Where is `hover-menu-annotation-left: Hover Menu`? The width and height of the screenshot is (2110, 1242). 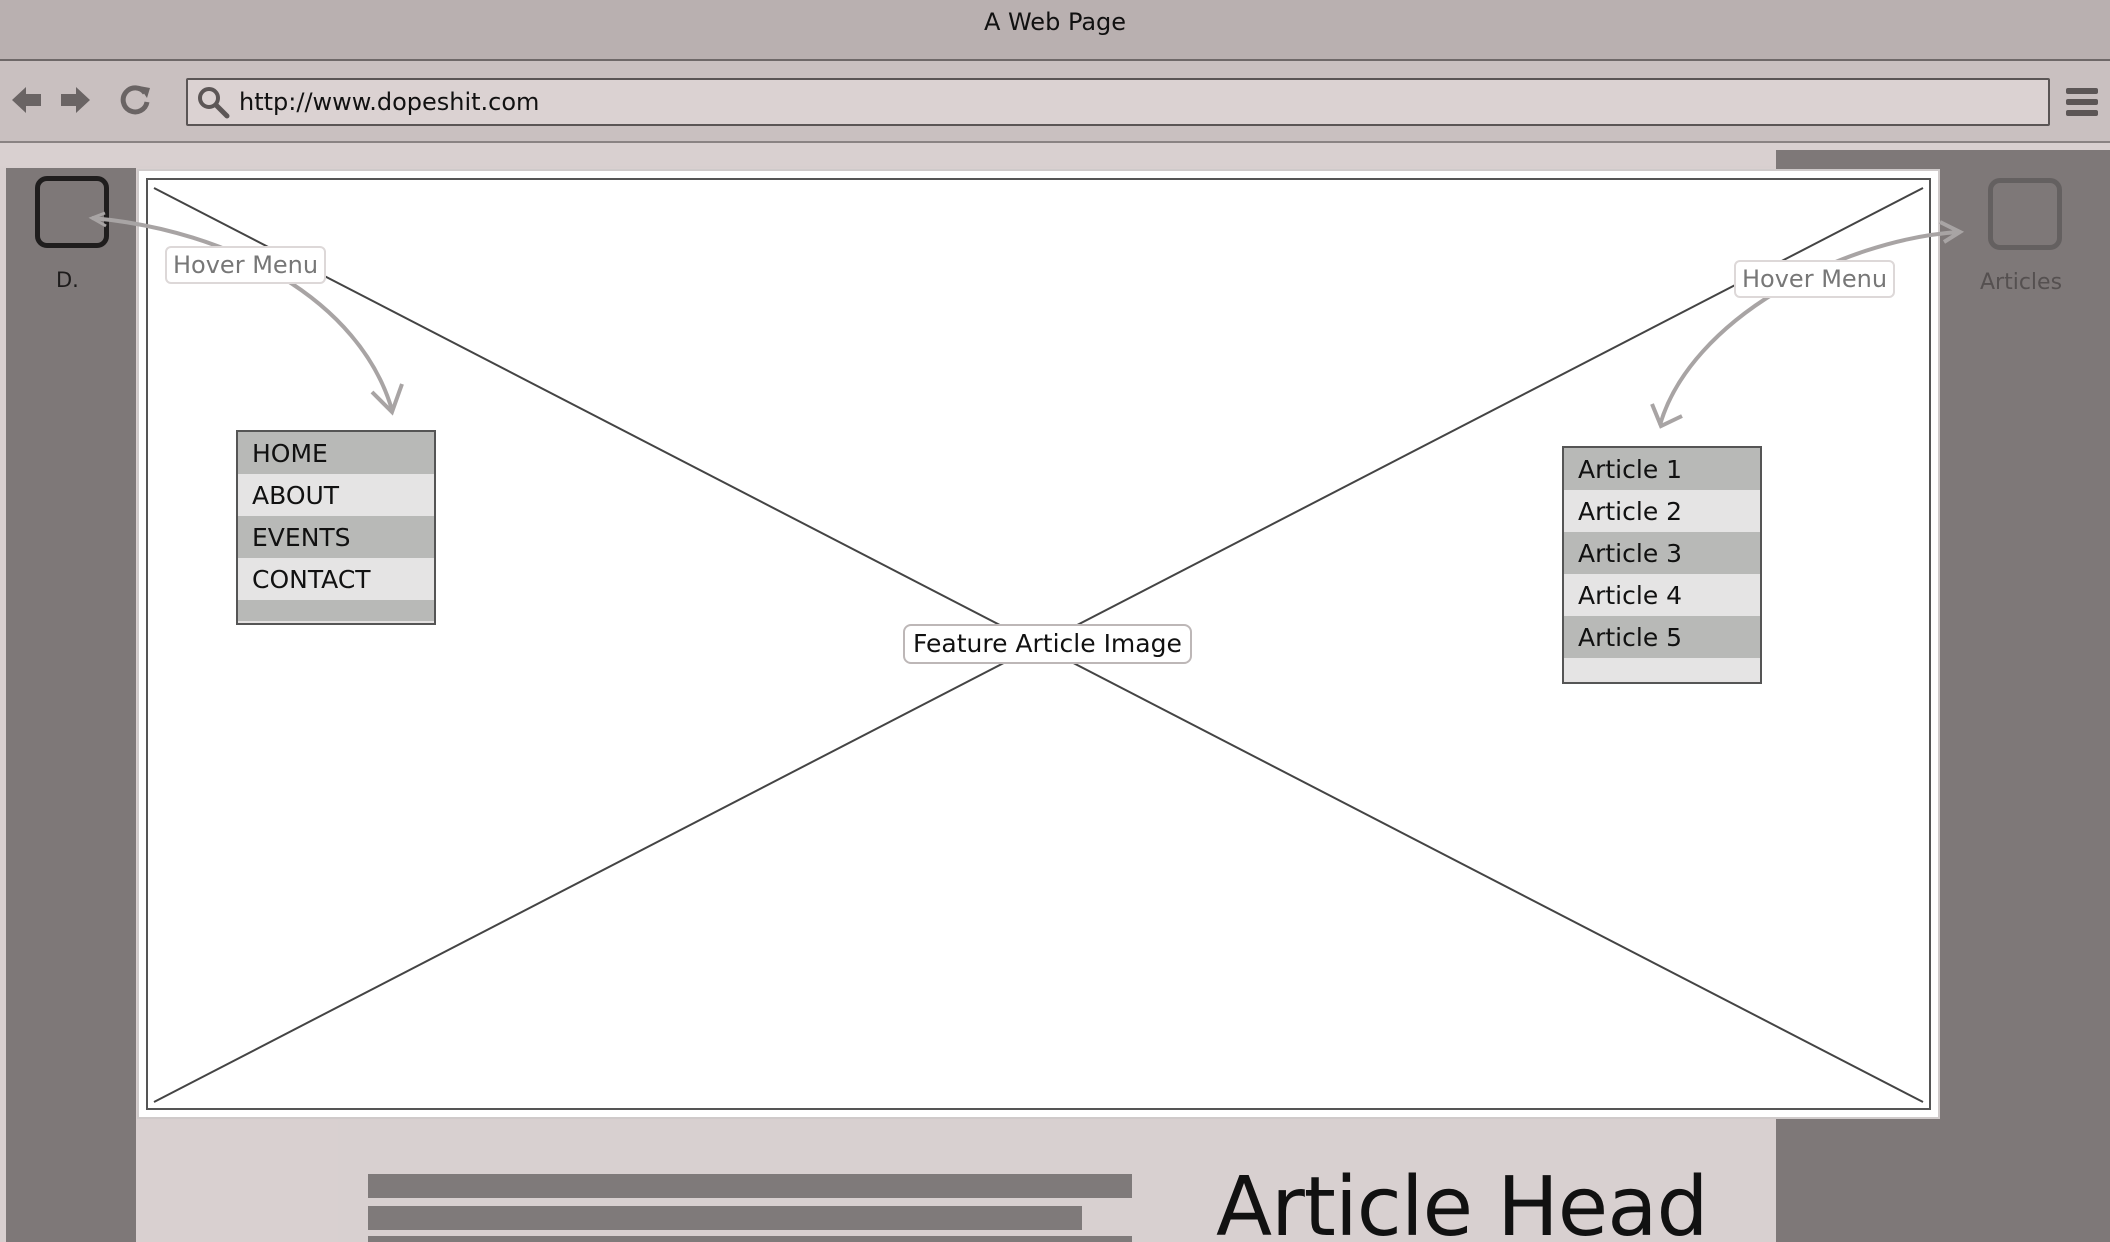
hover-menu-annotation-left: Hover Menu is located at coordinates (246, 265).